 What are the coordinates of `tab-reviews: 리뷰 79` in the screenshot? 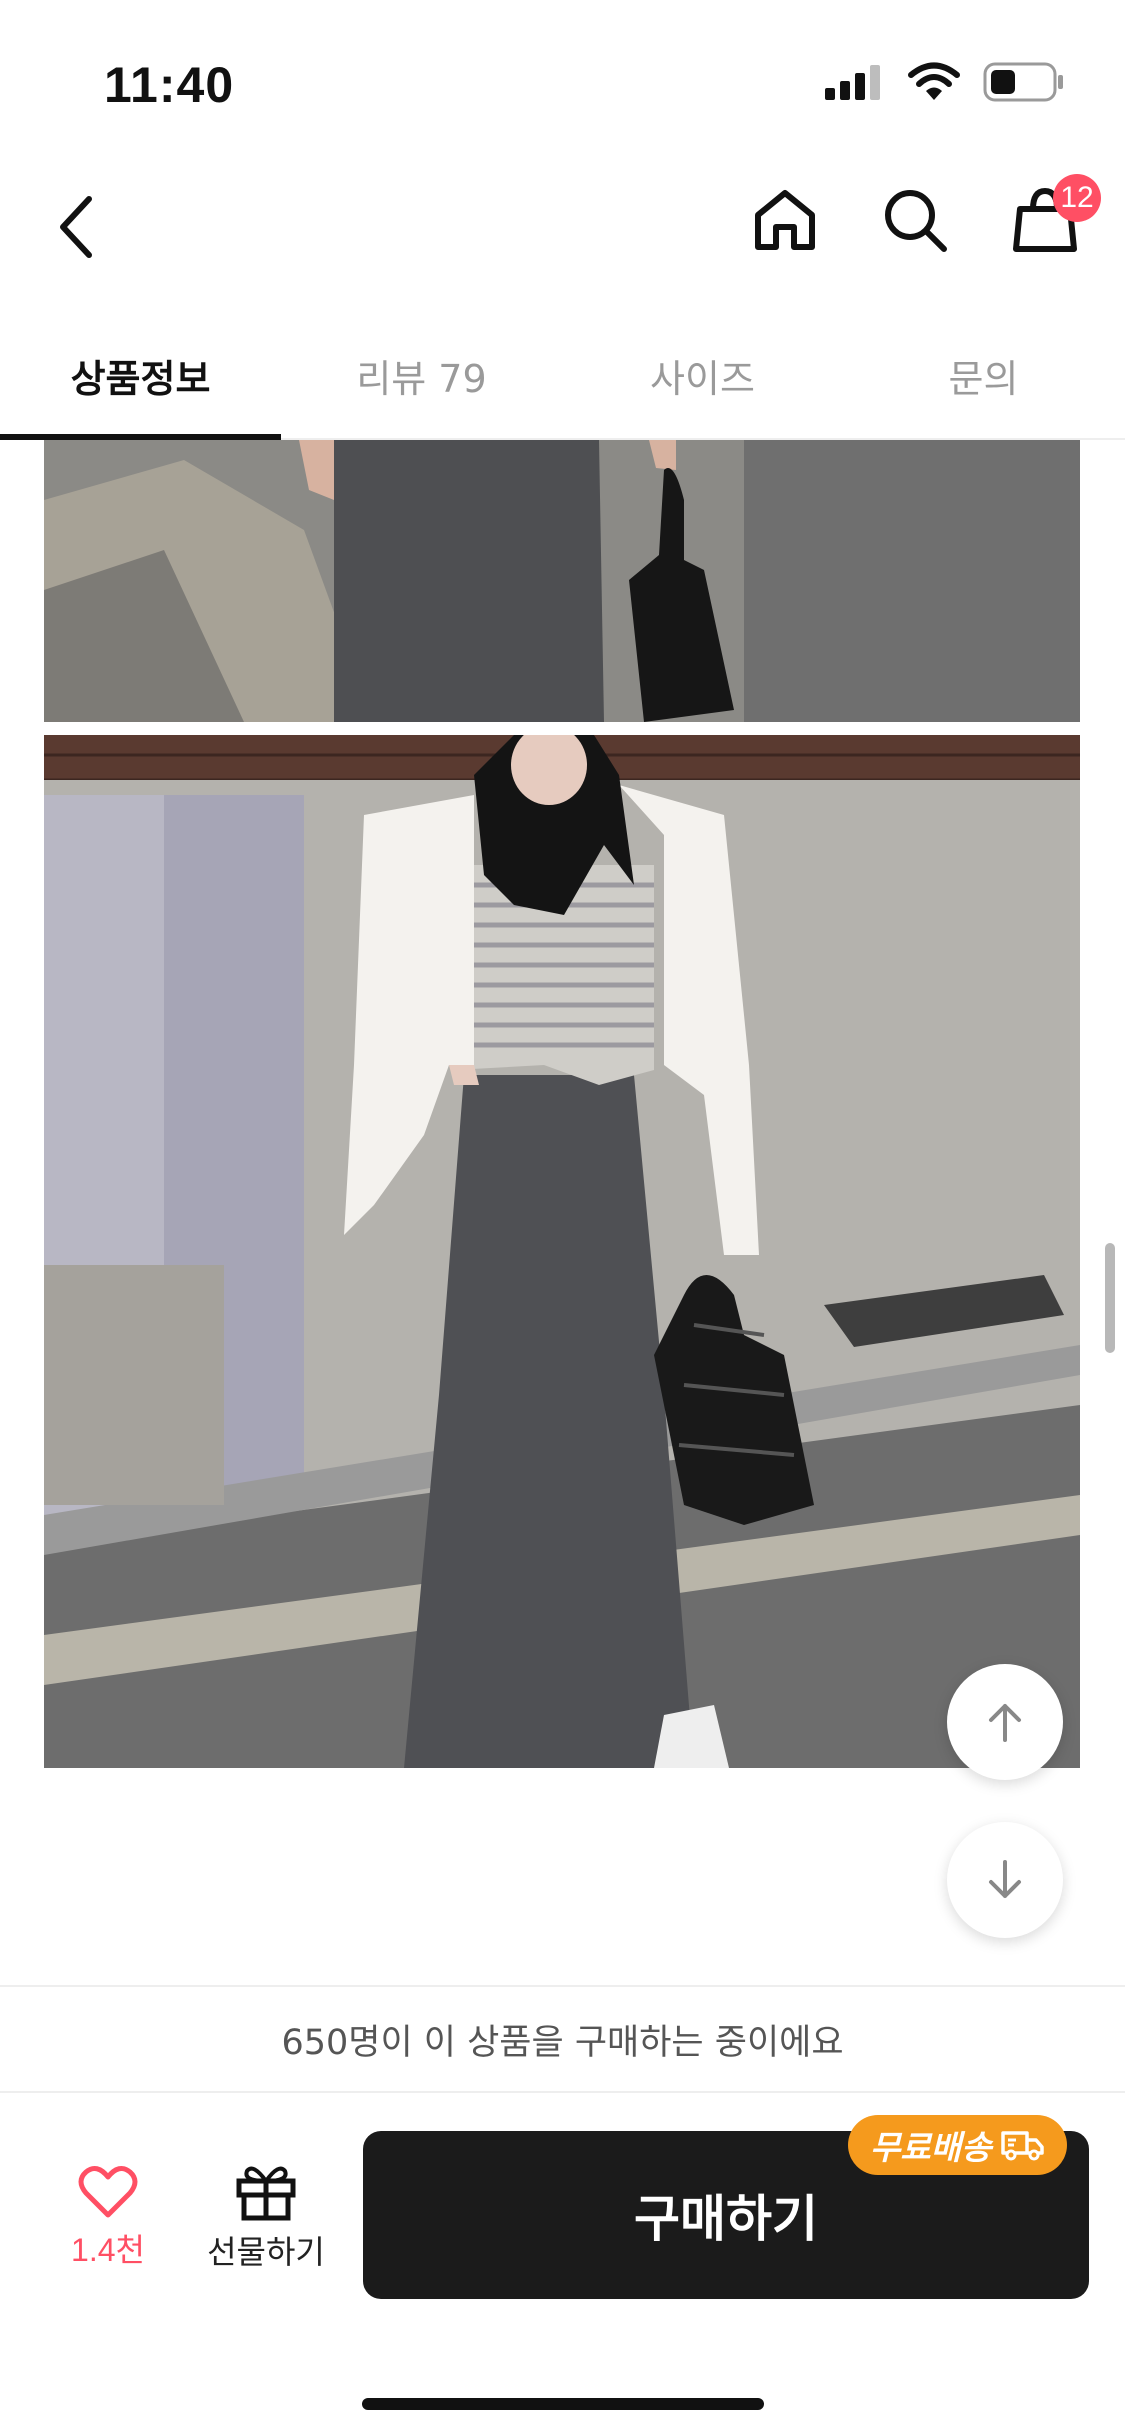 It's located at (421, 375).